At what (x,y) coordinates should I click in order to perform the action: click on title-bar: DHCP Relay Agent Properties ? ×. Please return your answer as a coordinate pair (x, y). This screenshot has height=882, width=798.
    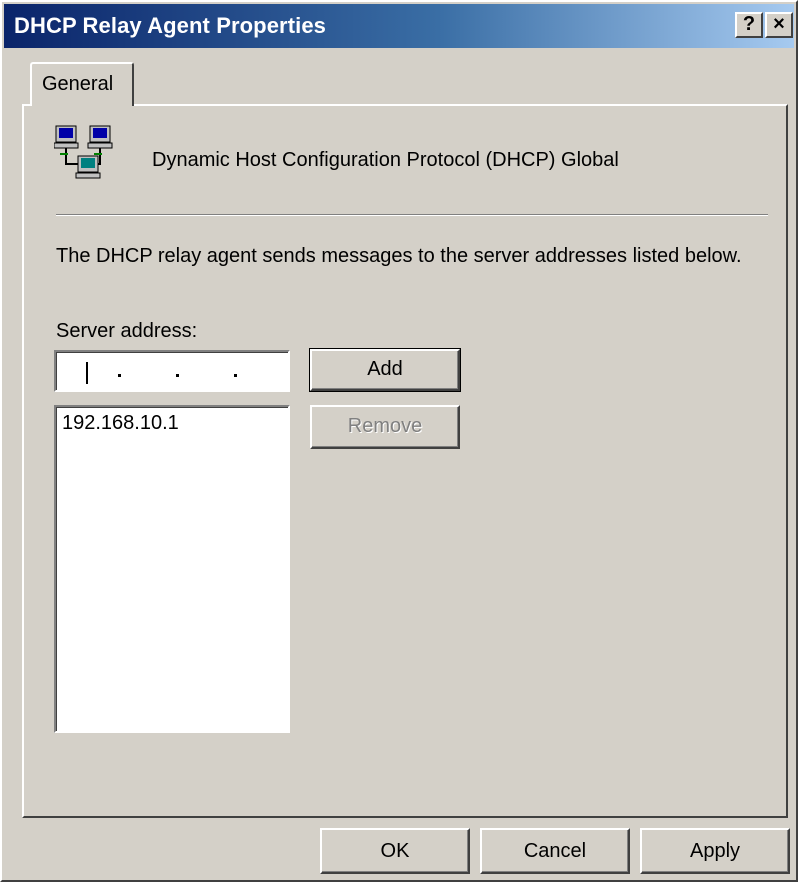
    Looking at the image, I should click on (399, 26).